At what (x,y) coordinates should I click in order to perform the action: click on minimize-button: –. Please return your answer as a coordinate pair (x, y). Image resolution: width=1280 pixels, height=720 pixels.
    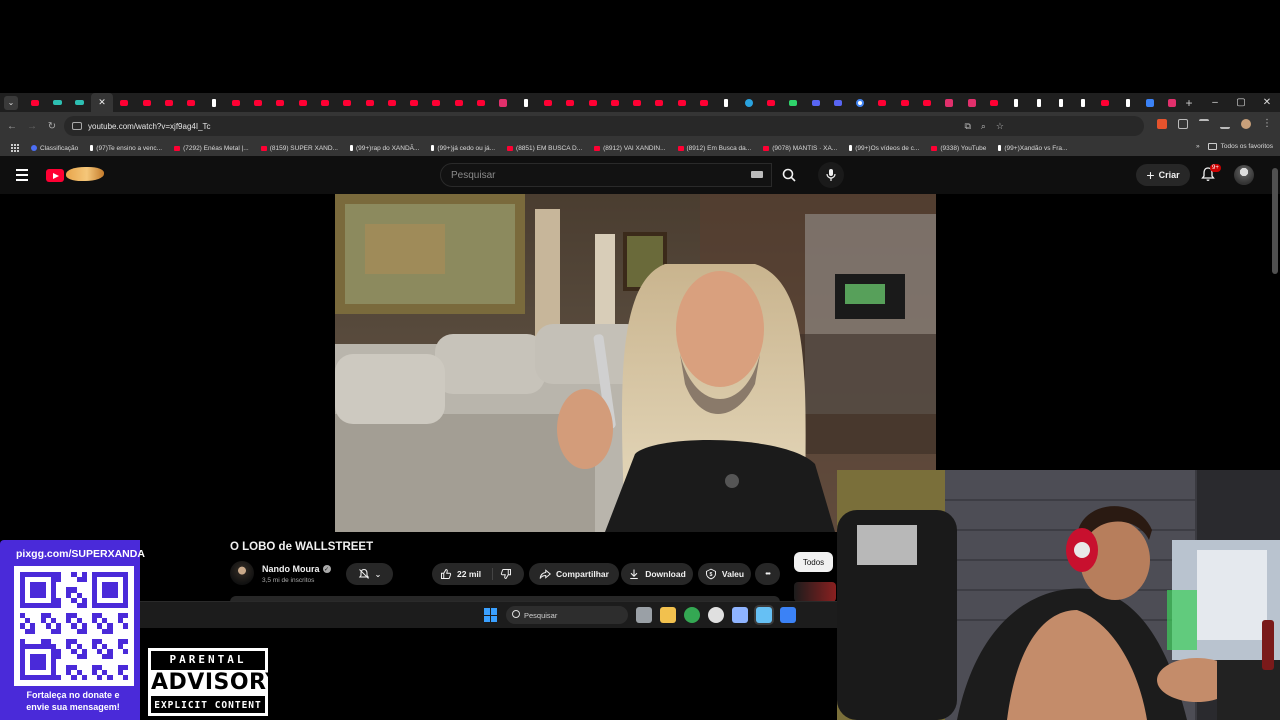
    Looking at the image, I should click on (1215, 102).